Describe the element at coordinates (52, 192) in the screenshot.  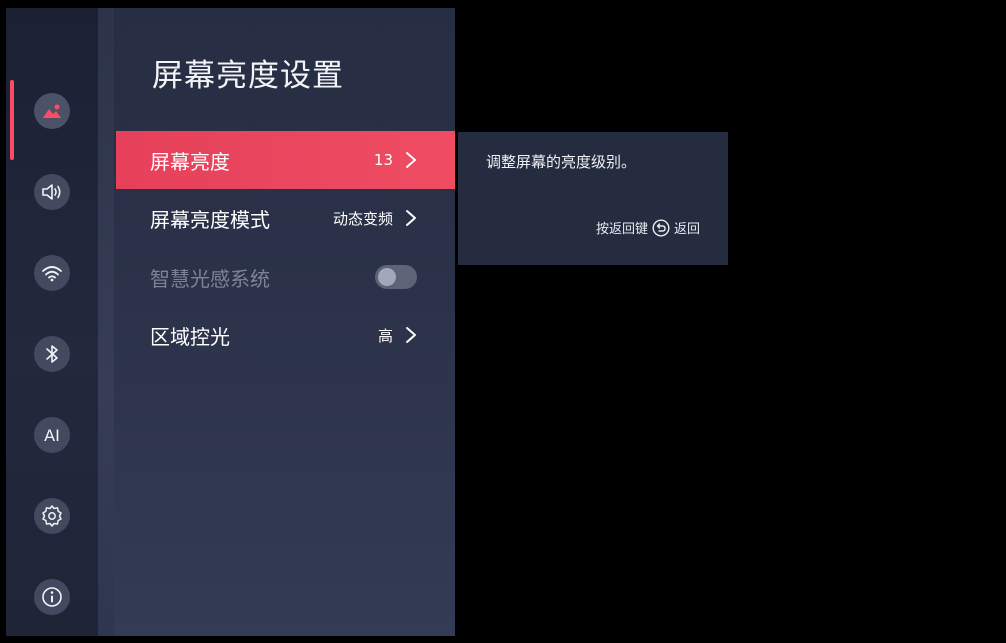
I see `speaker-icon` at that location.